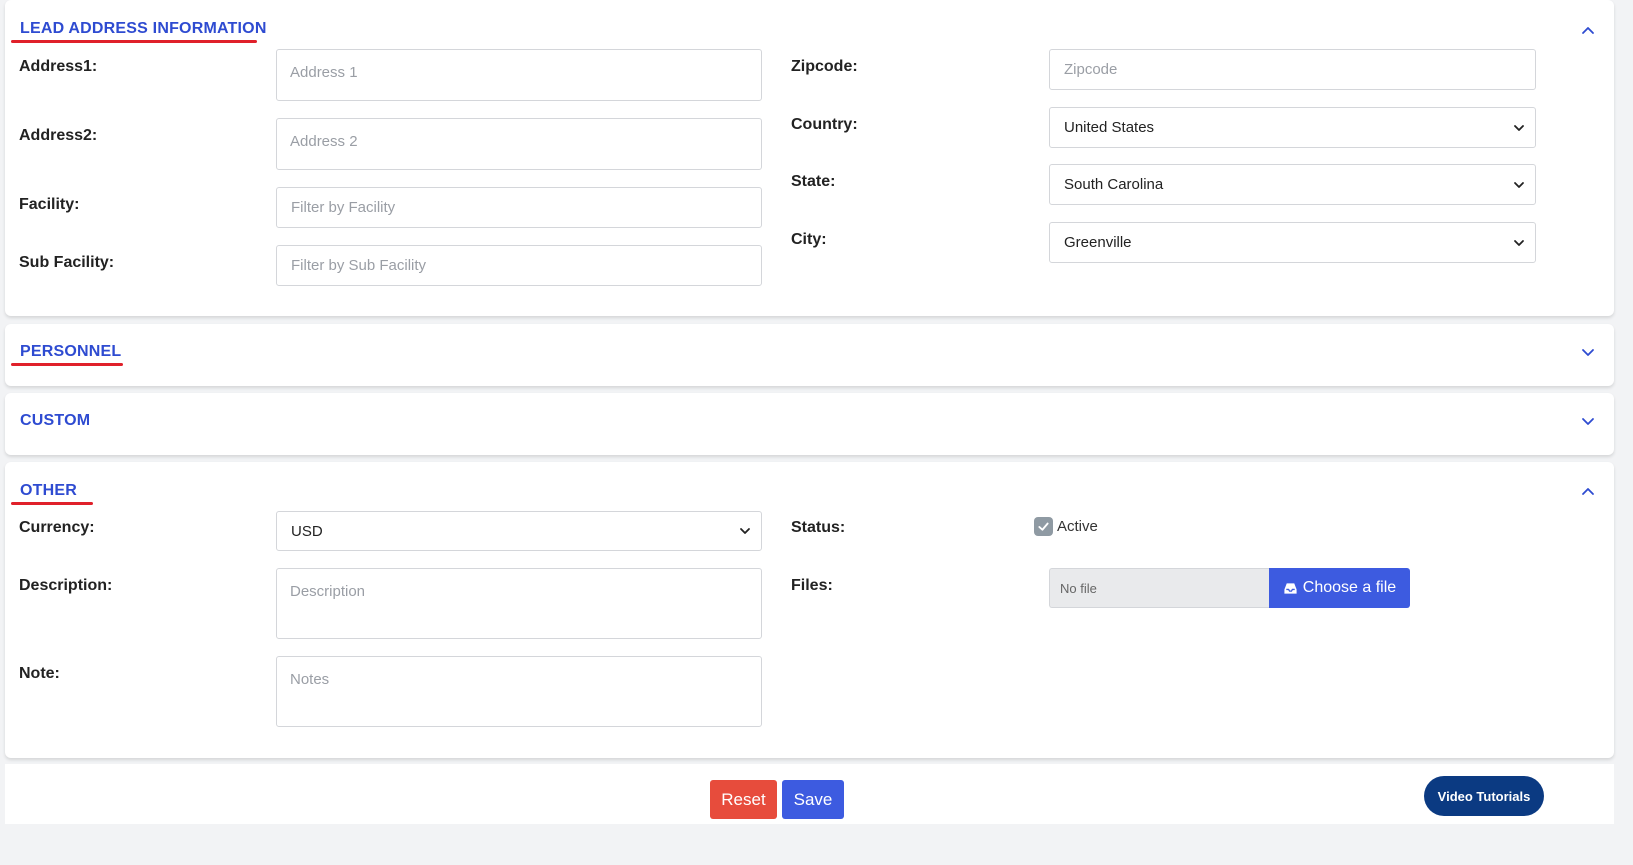 The image size is (1633, 865). What do you see at coordinates (824, 66) in the screenshot?
I see `zipcode-label: Zipcode:` at bounding box center [824, 66].